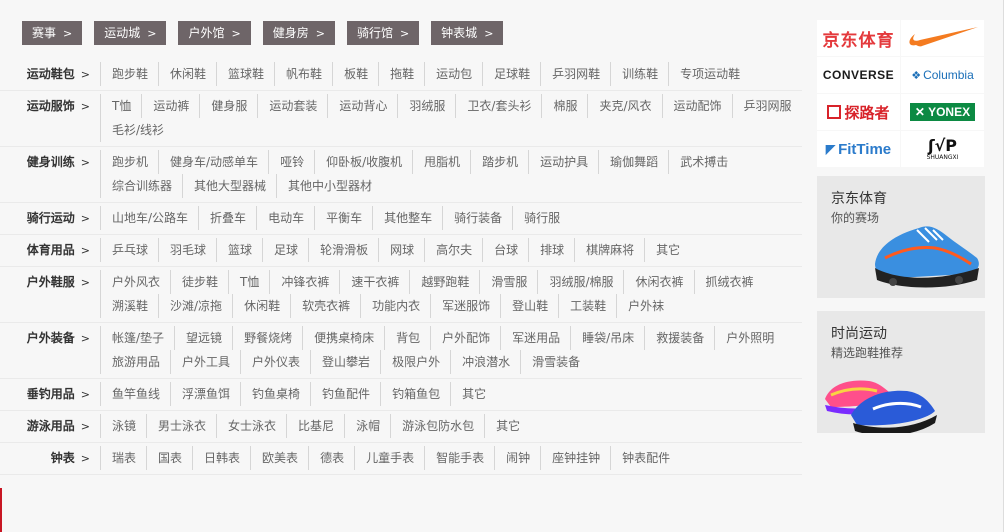 The width and height of the screenshot is (1004, 532). What do you see at coordinates (362, 106) in the screenshot?
I see `subcategory-link: 运动背心` at bounding box center [362, 106].